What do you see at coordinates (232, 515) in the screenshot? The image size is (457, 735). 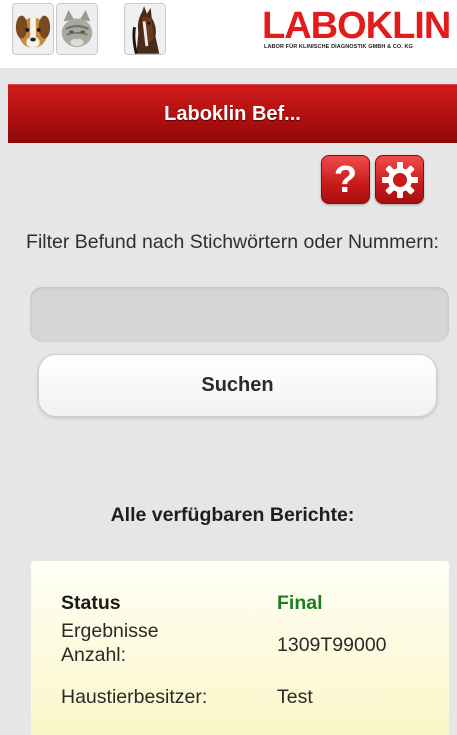 I see `reports-heading: Alle verfügbaren Berichte:` at bounding box center [232, 515].